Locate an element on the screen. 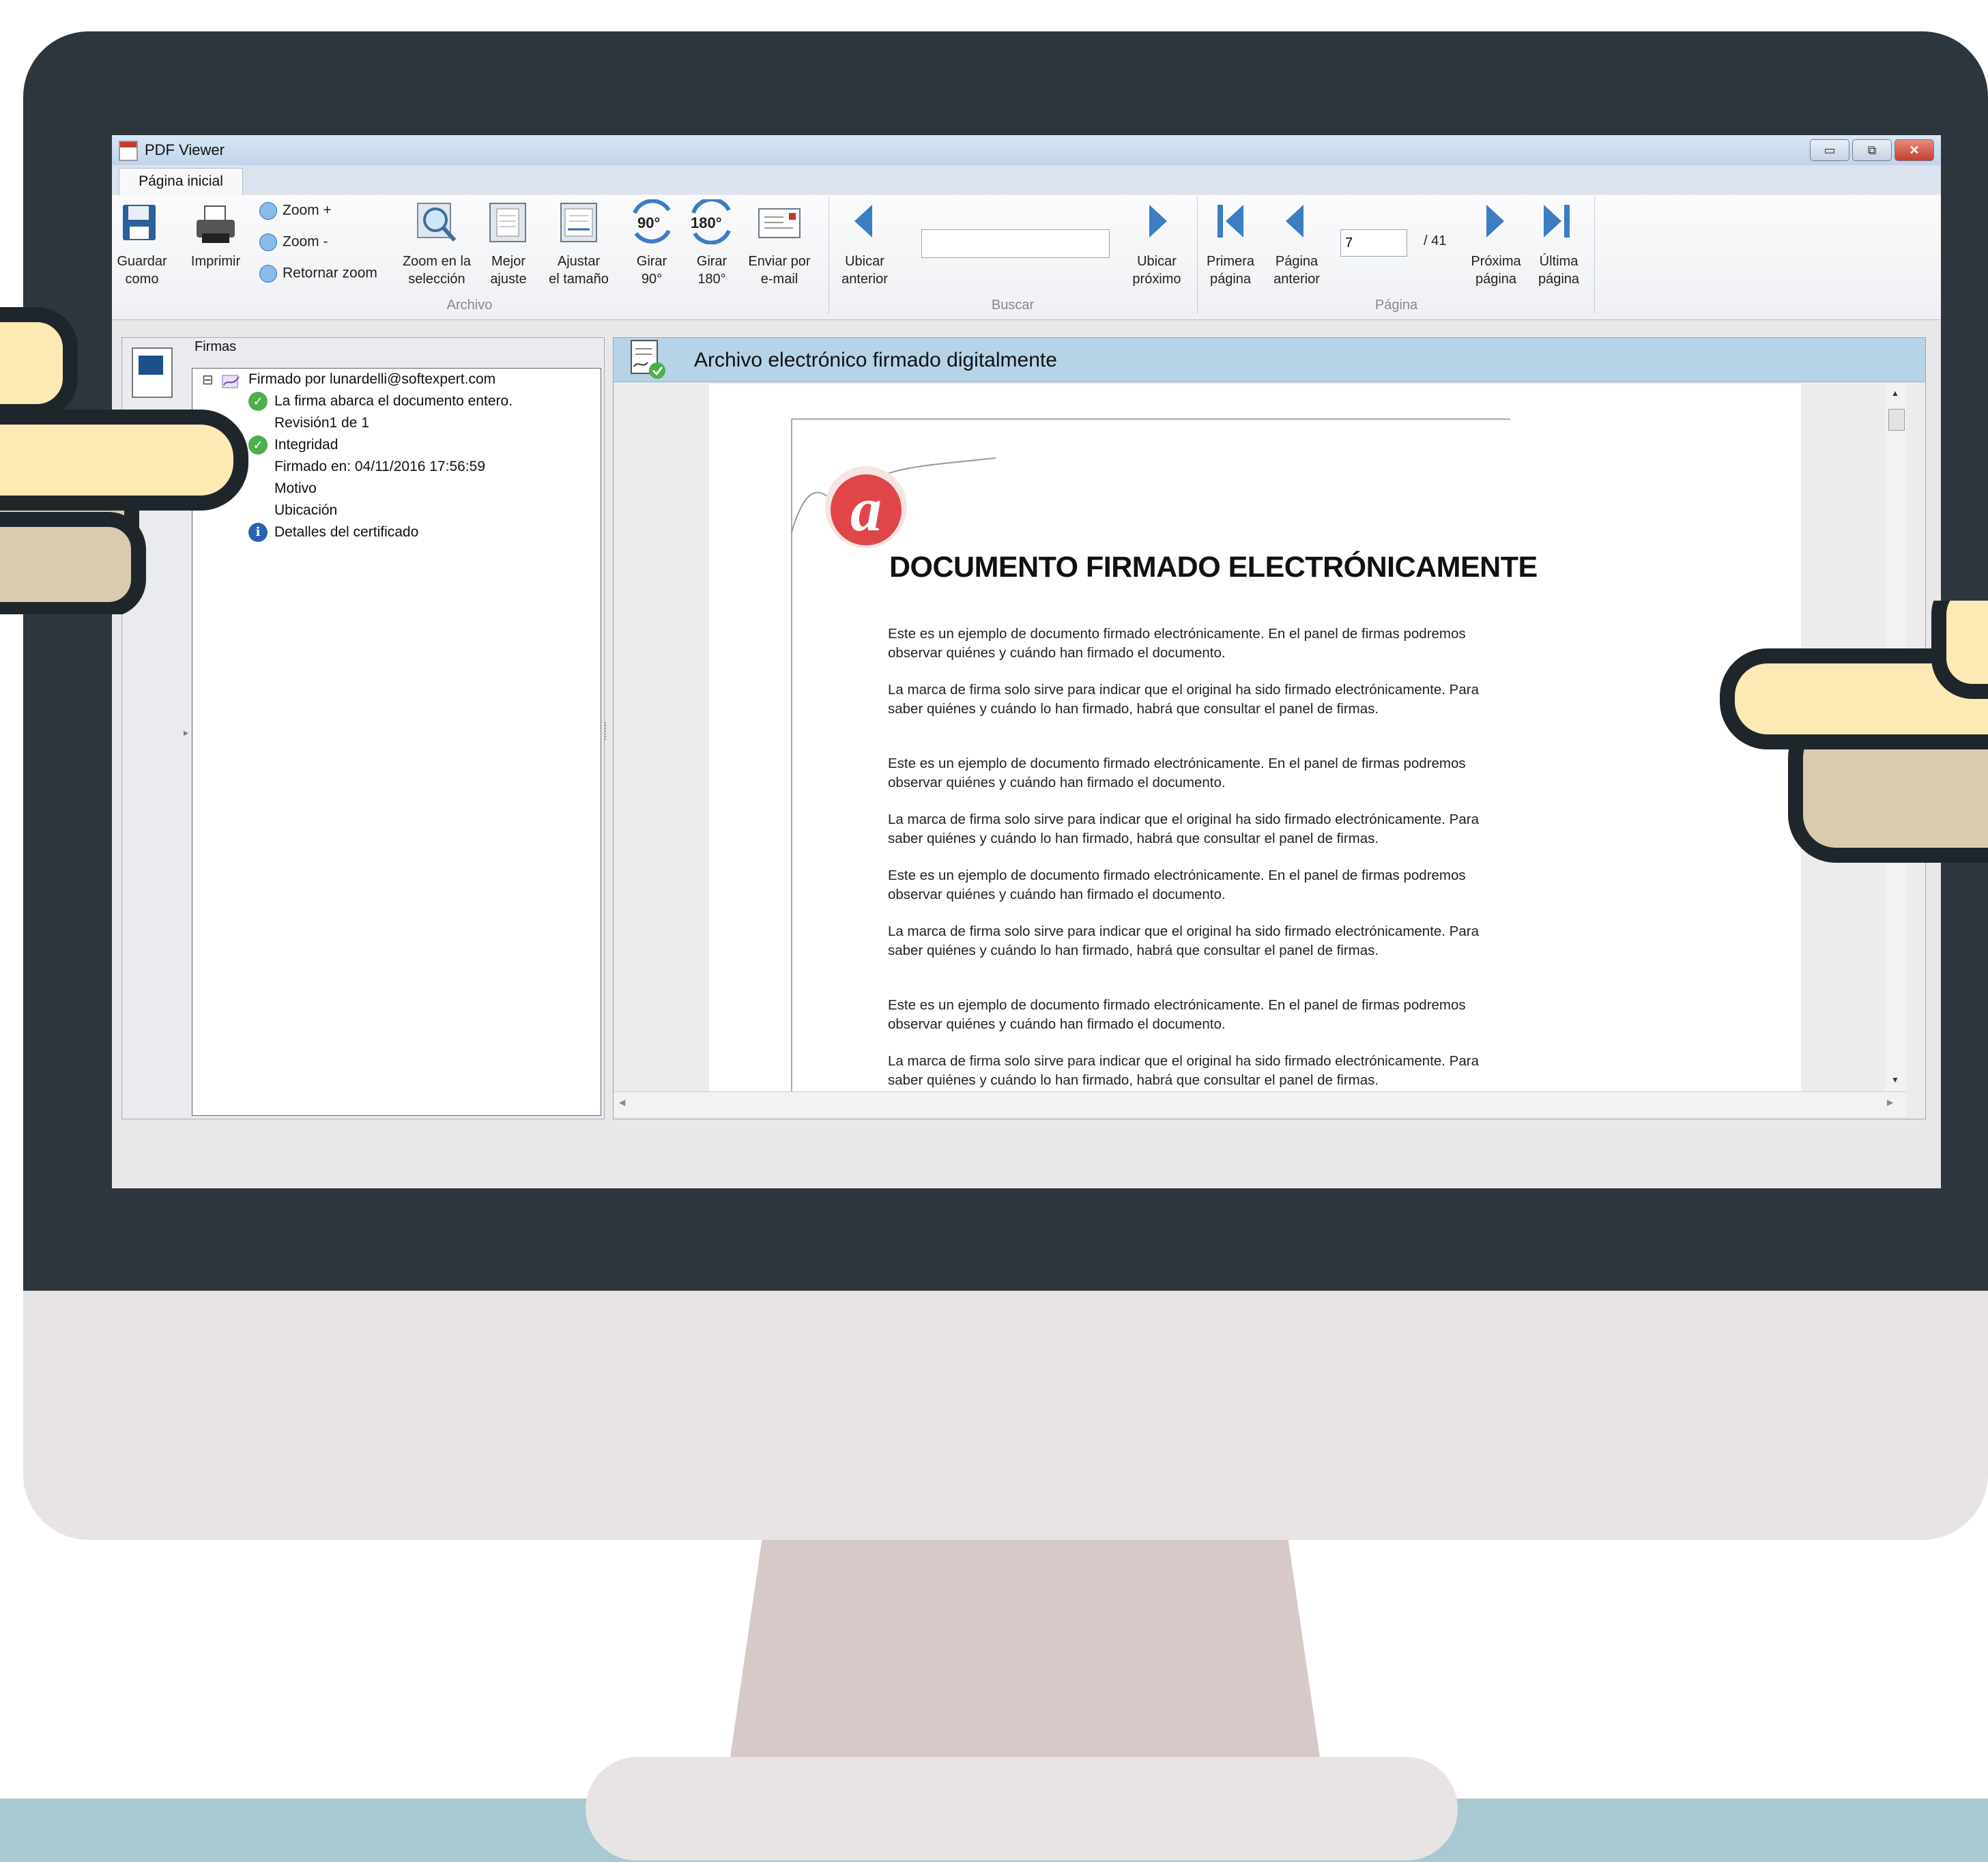  print-label: Imprimir is located at coordinates (215, 261).